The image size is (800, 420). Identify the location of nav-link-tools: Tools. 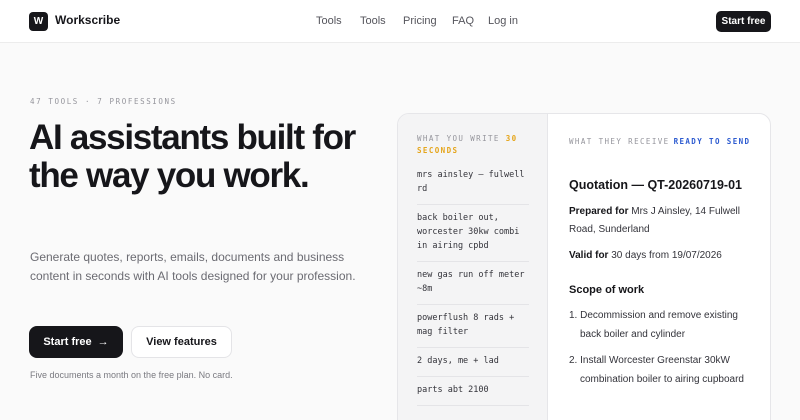
(329, 21).